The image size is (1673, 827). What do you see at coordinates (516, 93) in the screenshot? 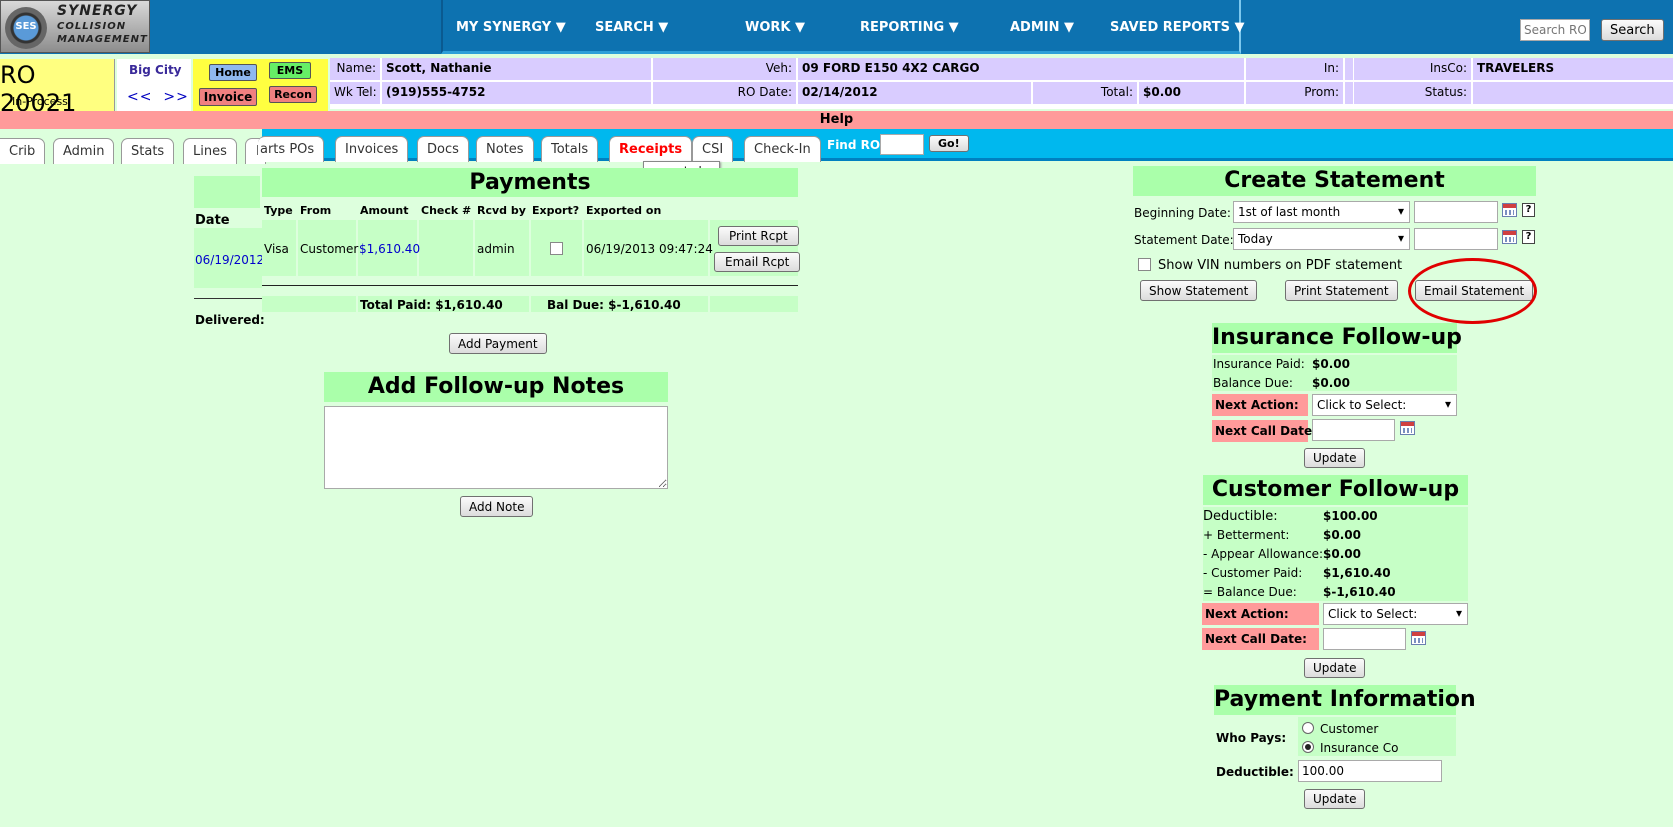
I see `work-phone: (919)555-4752` at bounding box center [516, 93].